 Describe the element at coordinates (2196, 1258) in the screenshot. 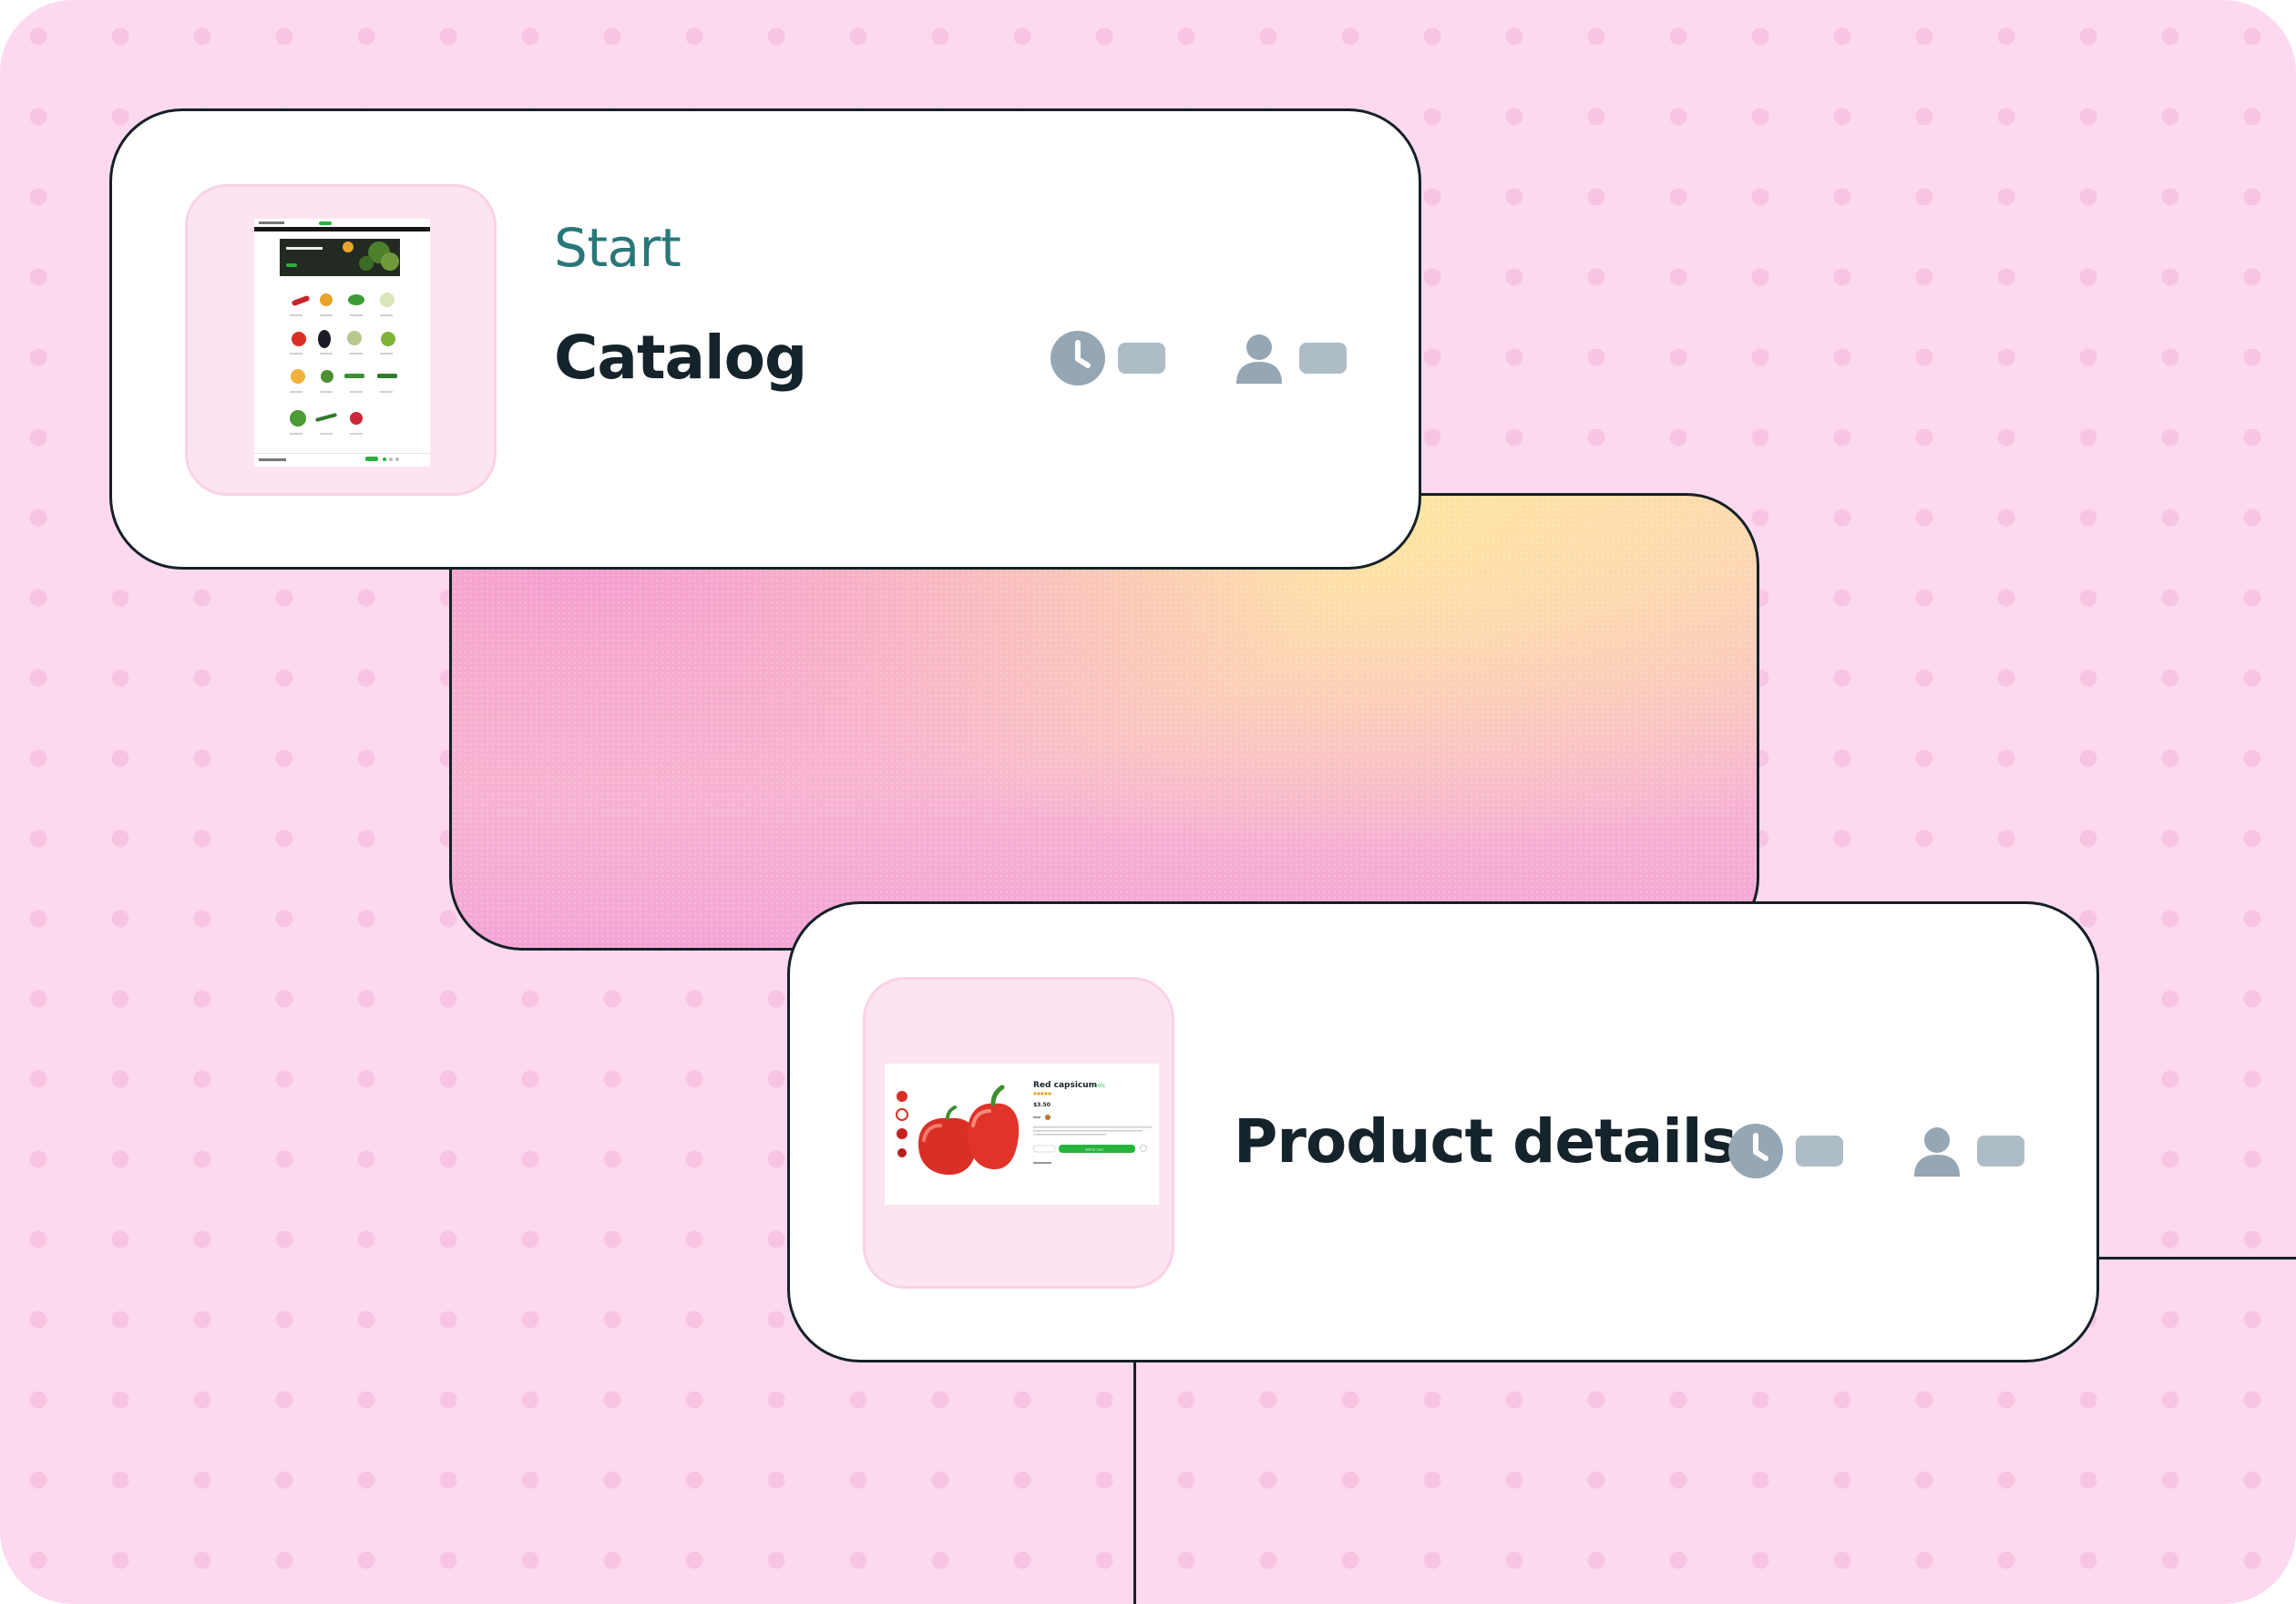

I see `connector-line-horizontal` at that location.